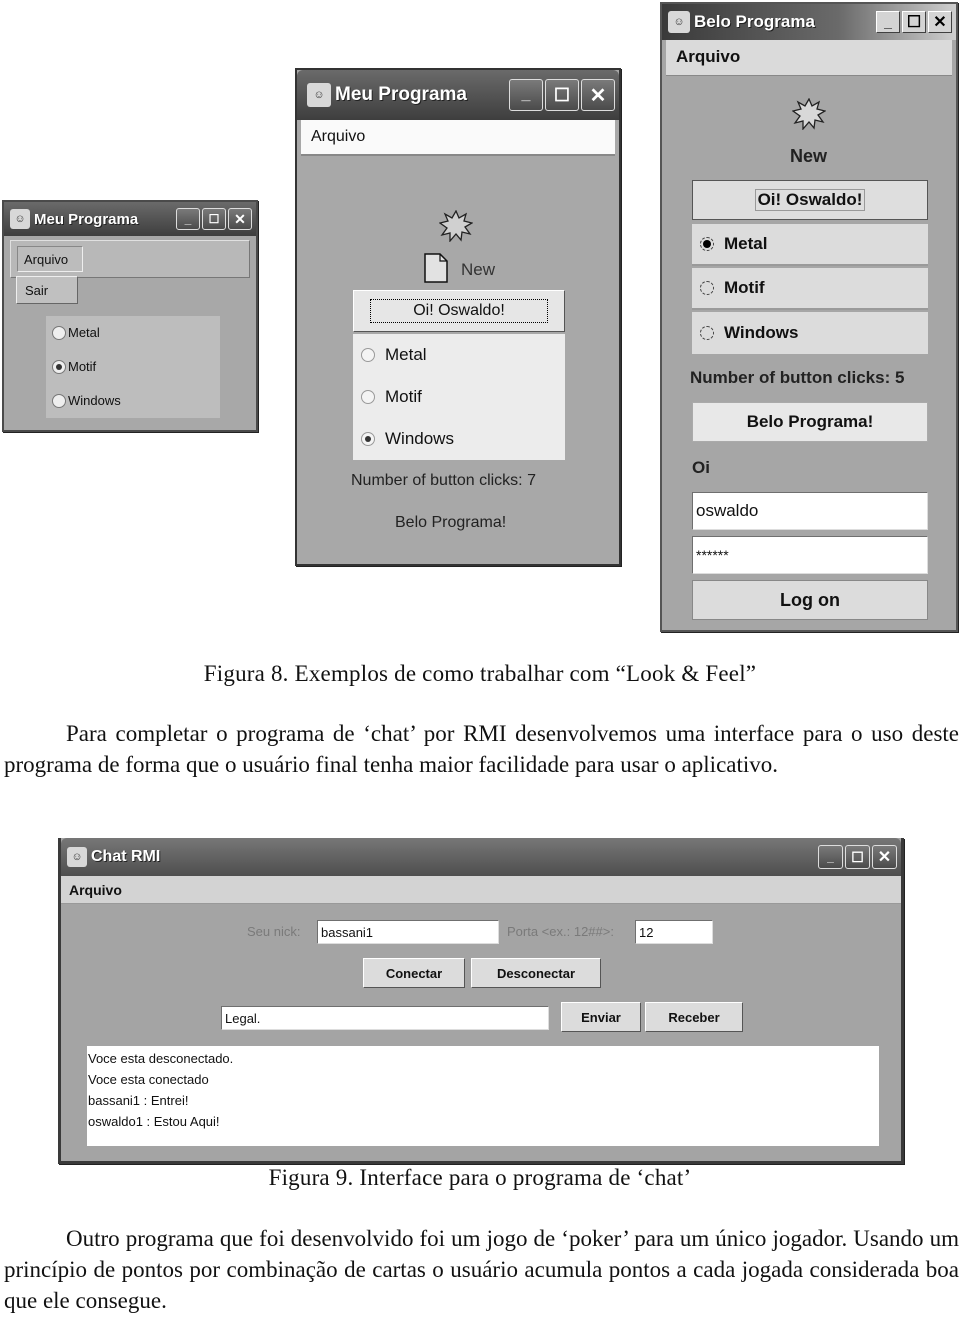  I want to click on connect-button: Conectar, so click(414, 973).